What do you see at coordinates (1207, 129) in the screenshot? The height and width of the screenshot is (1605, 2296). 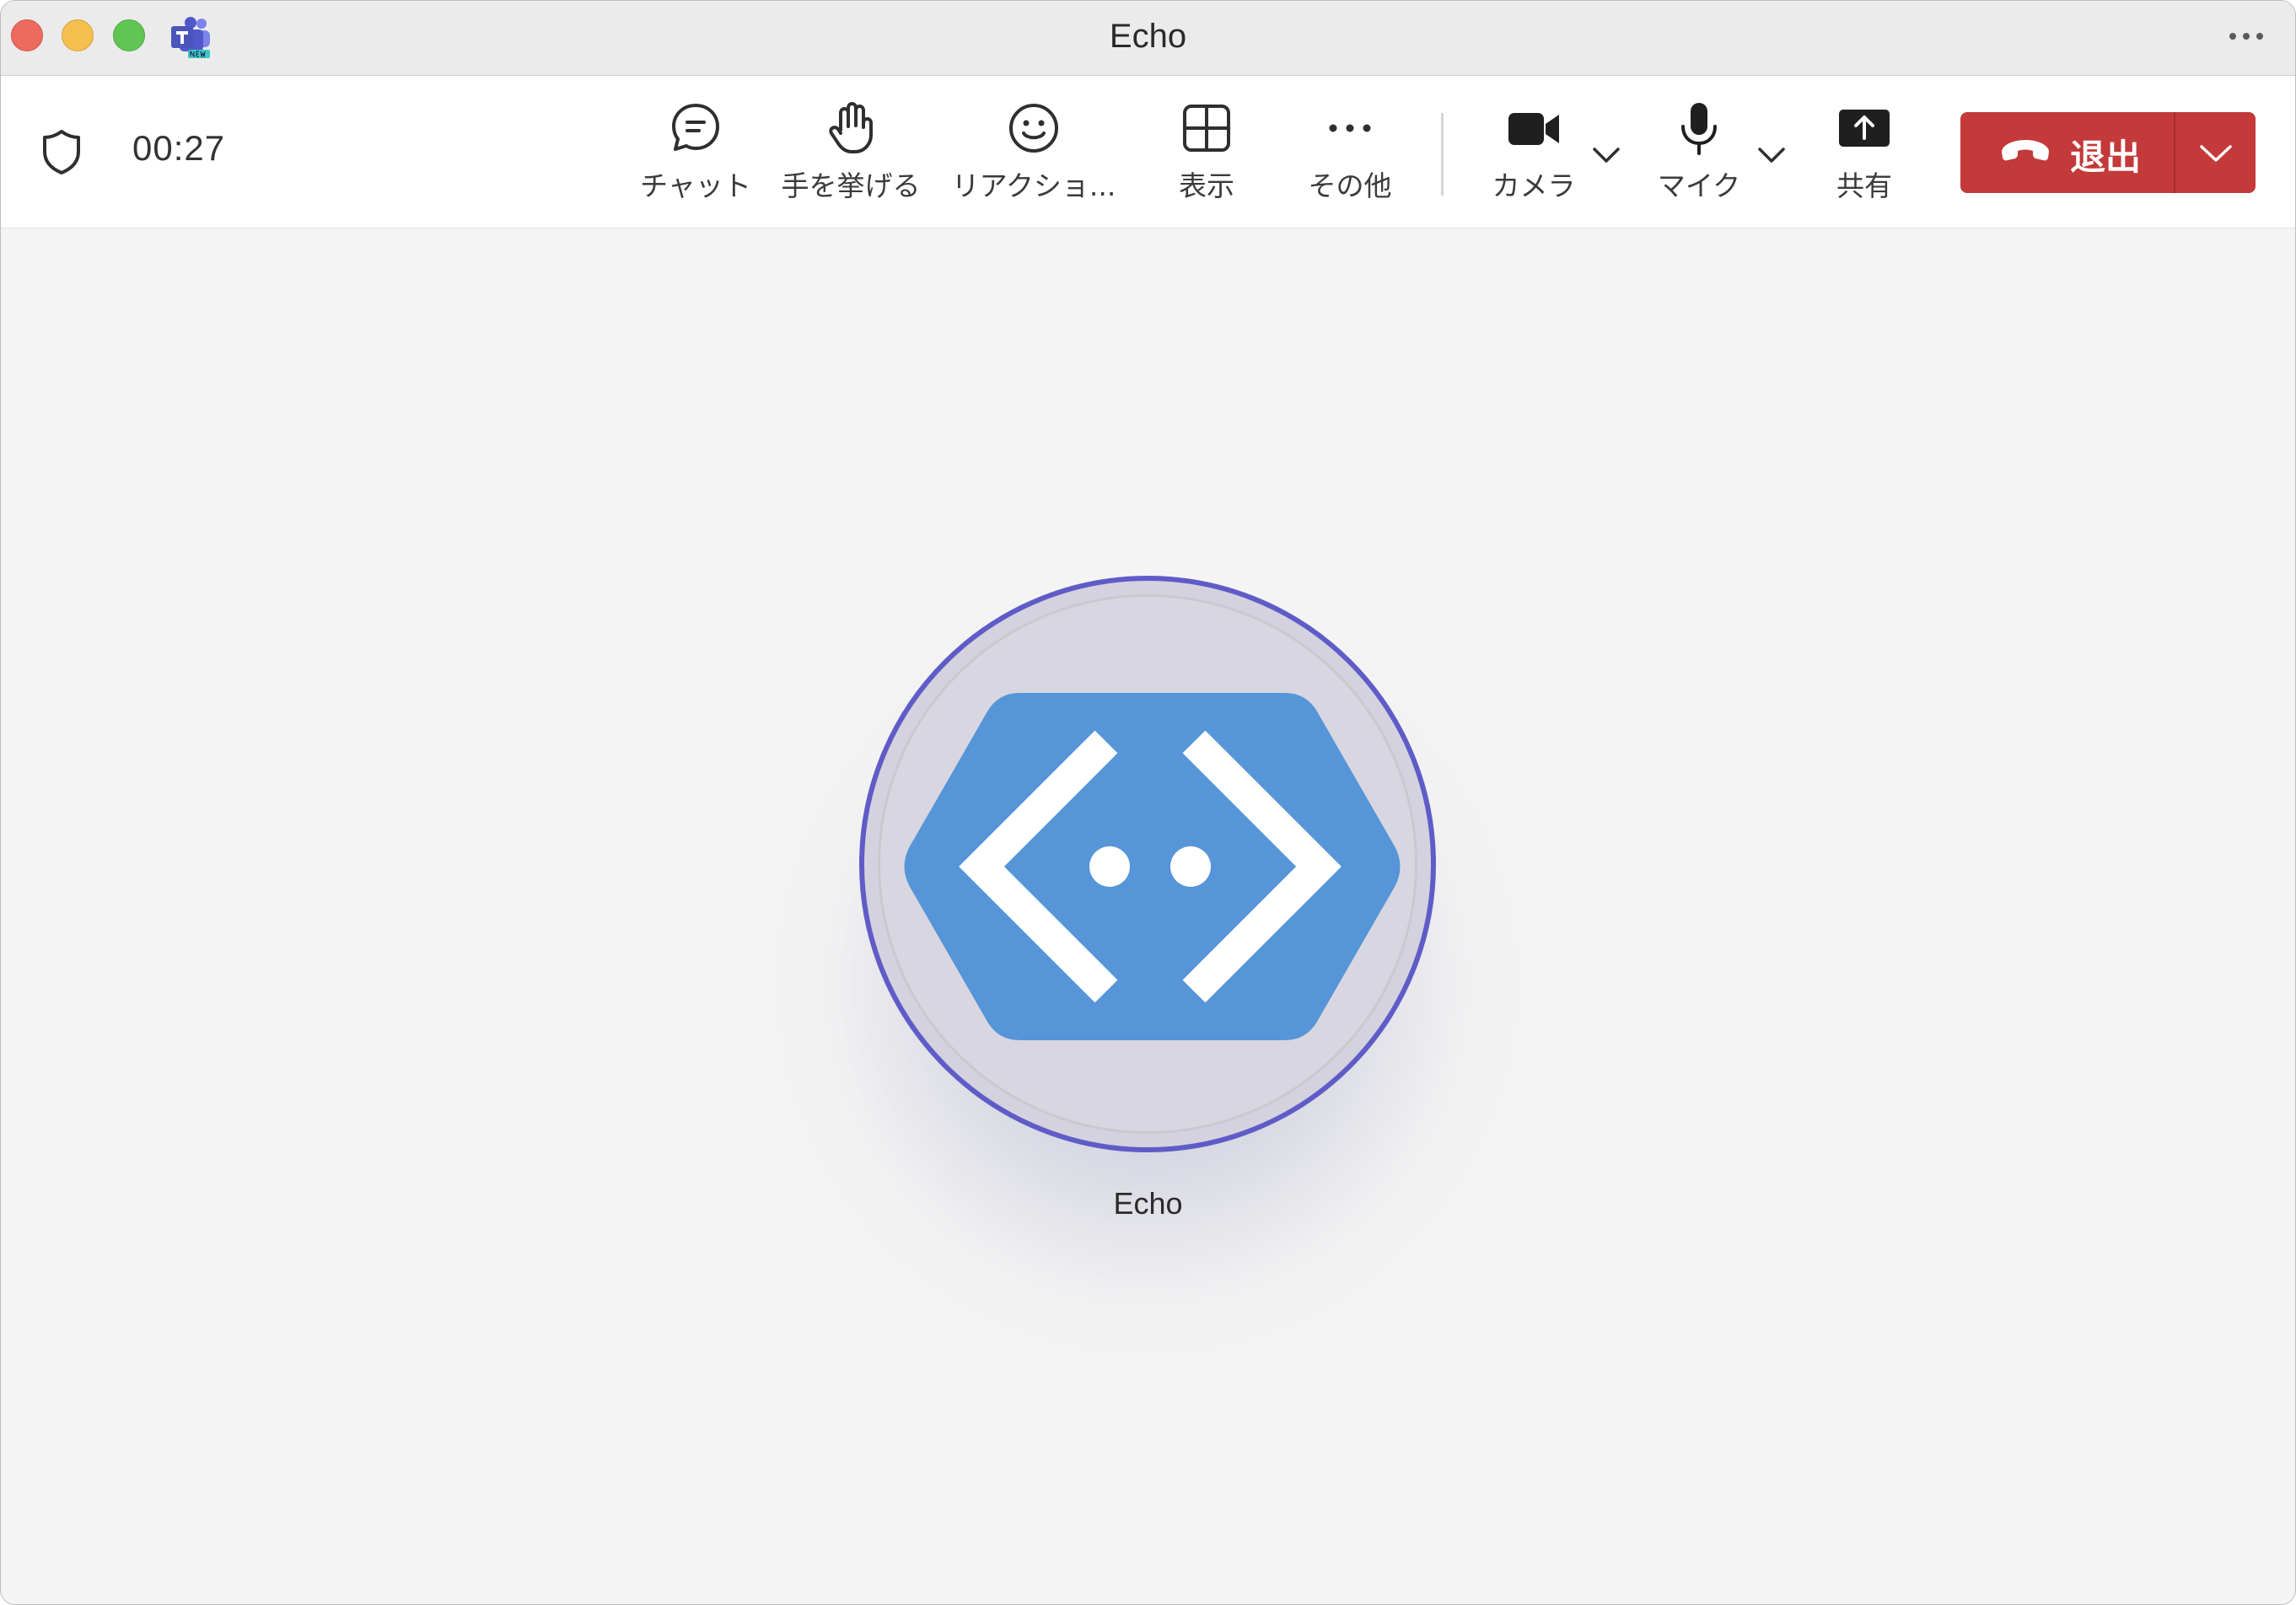 I see `grid-icon` at bounding box center [1207, 129].